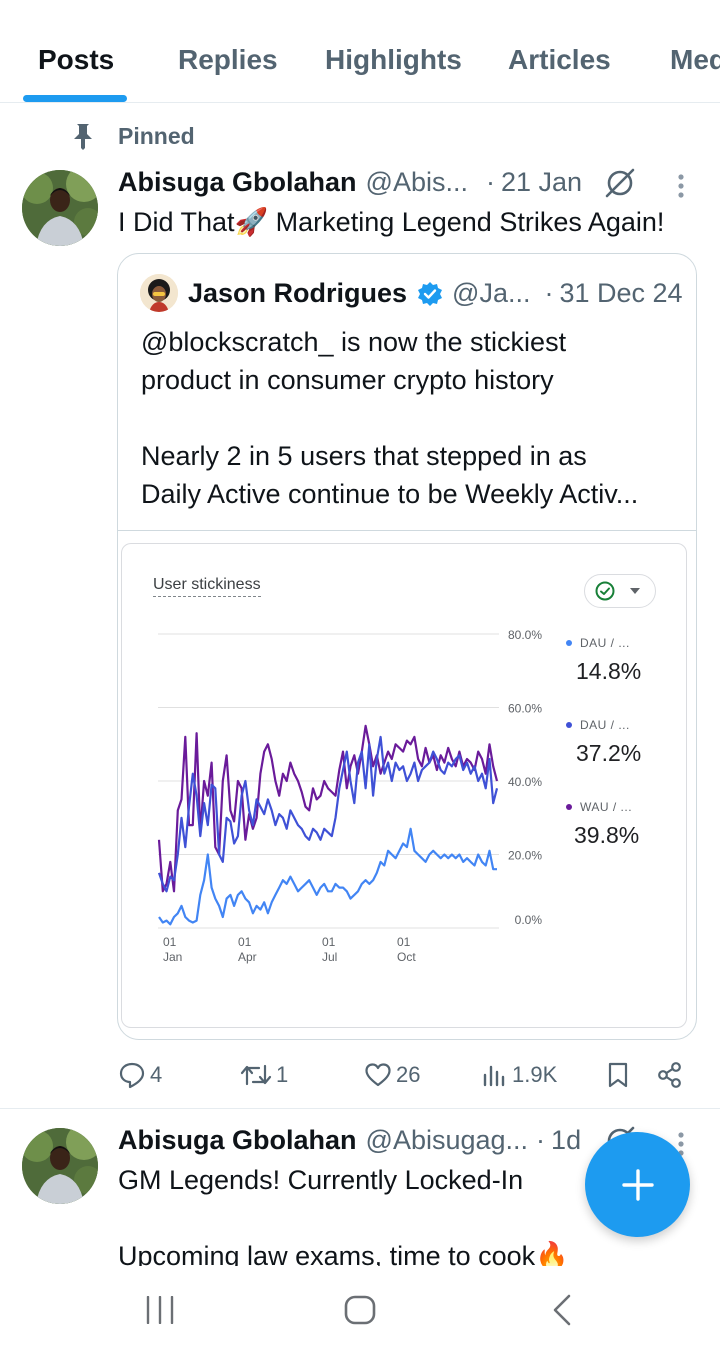  Describe the element at coordinates (566, 1140) in the screenshot. I see `post-date: 1d` at that location.